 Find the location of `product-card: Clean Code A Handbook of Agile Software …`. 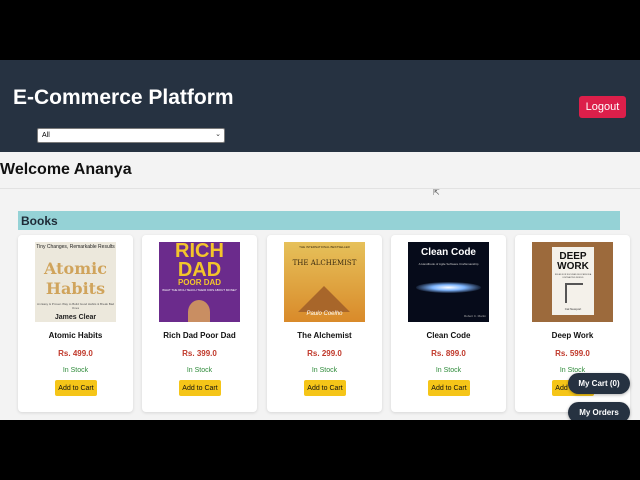

product-card: Clean Code A Handbook of Agile Software … is located at coordinates (448, 323).